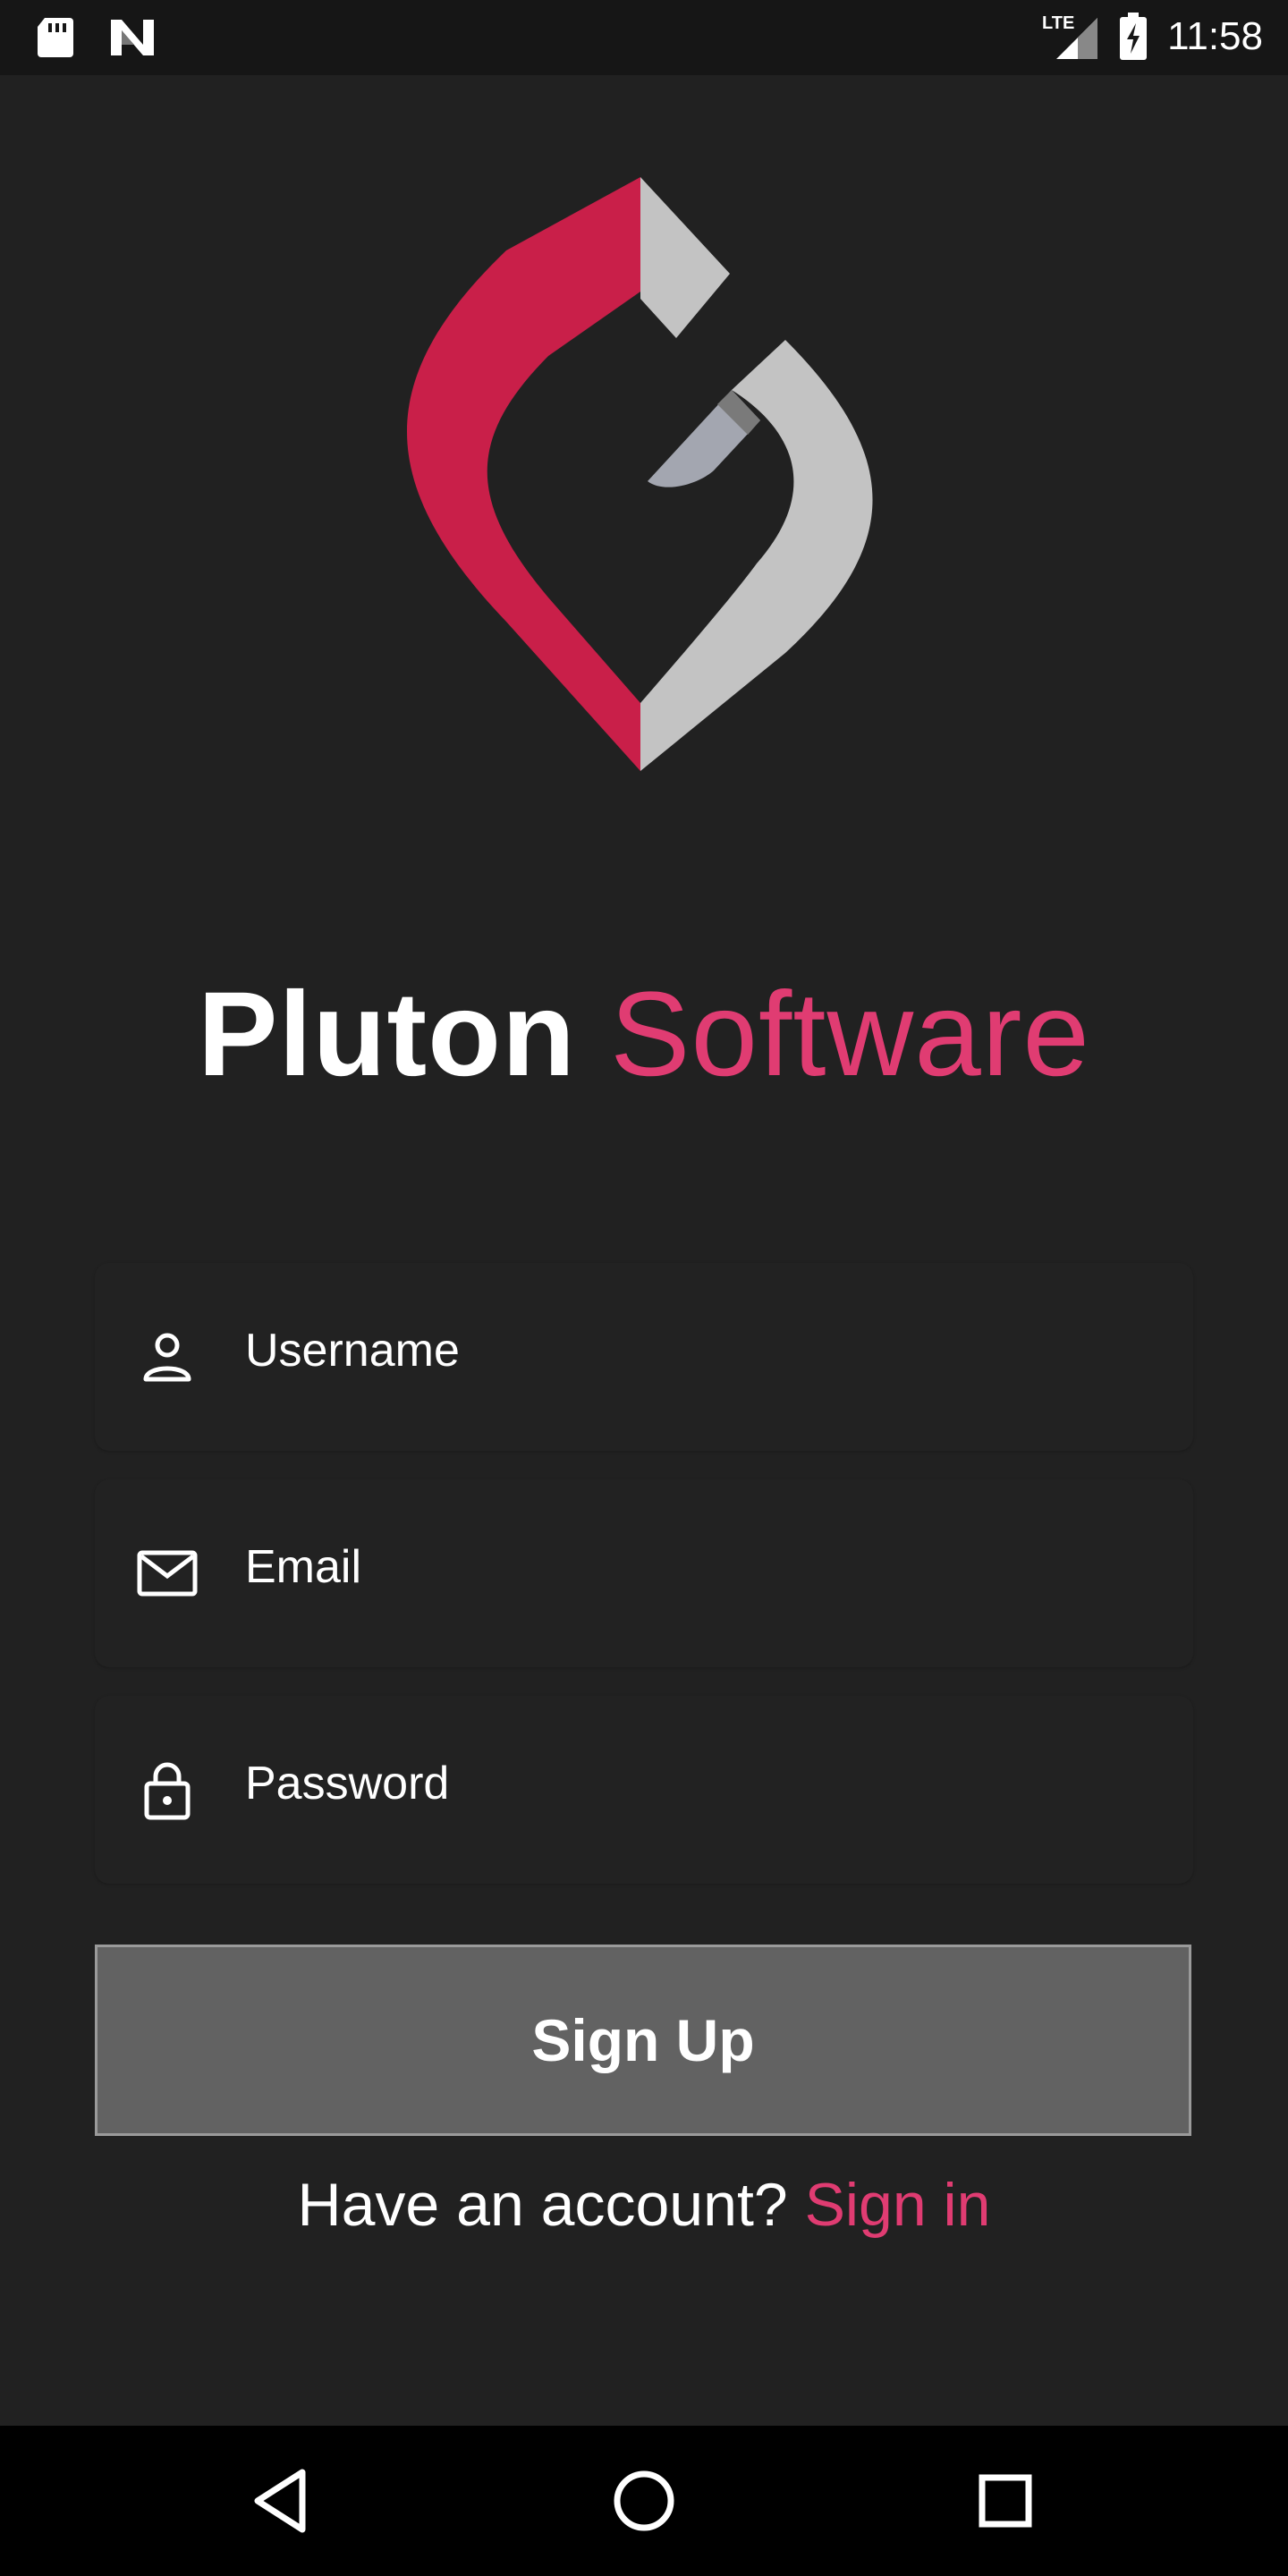 This screenshot has width=1288, height=2576. I want to click on brand-name-primary: Pluton, so click(387, 1034).